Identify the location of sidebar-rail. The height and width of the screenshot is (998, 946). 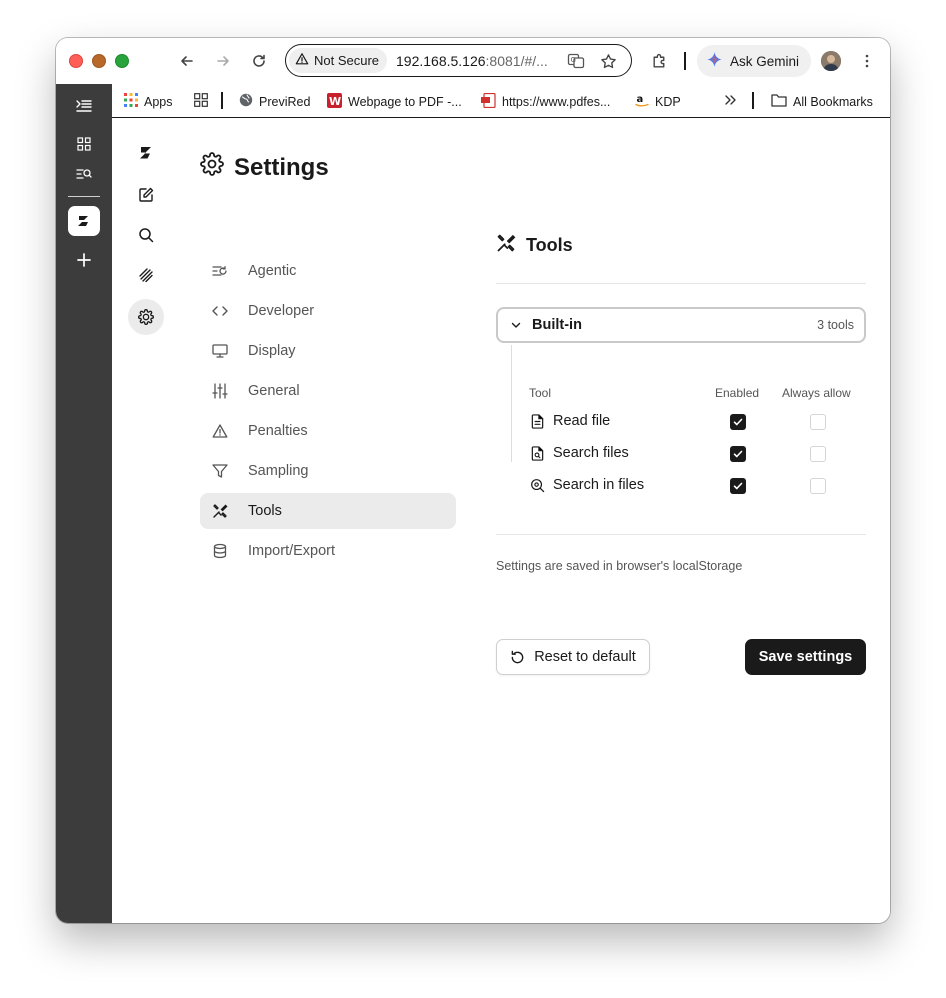
(84, 503).